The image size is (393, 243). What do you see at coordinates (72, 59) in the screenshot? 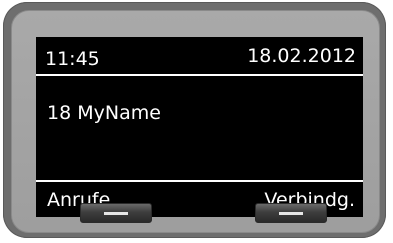
I see `status-time: 11:45` at bounding box center [72, 59].